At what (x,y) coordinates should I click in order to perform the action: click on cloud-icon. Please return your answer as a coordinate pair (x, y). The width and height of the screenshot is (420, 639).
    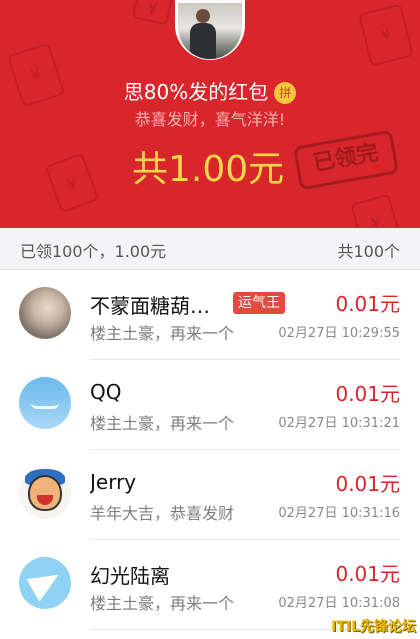
    Looking at the image, I should click on (45, 403).